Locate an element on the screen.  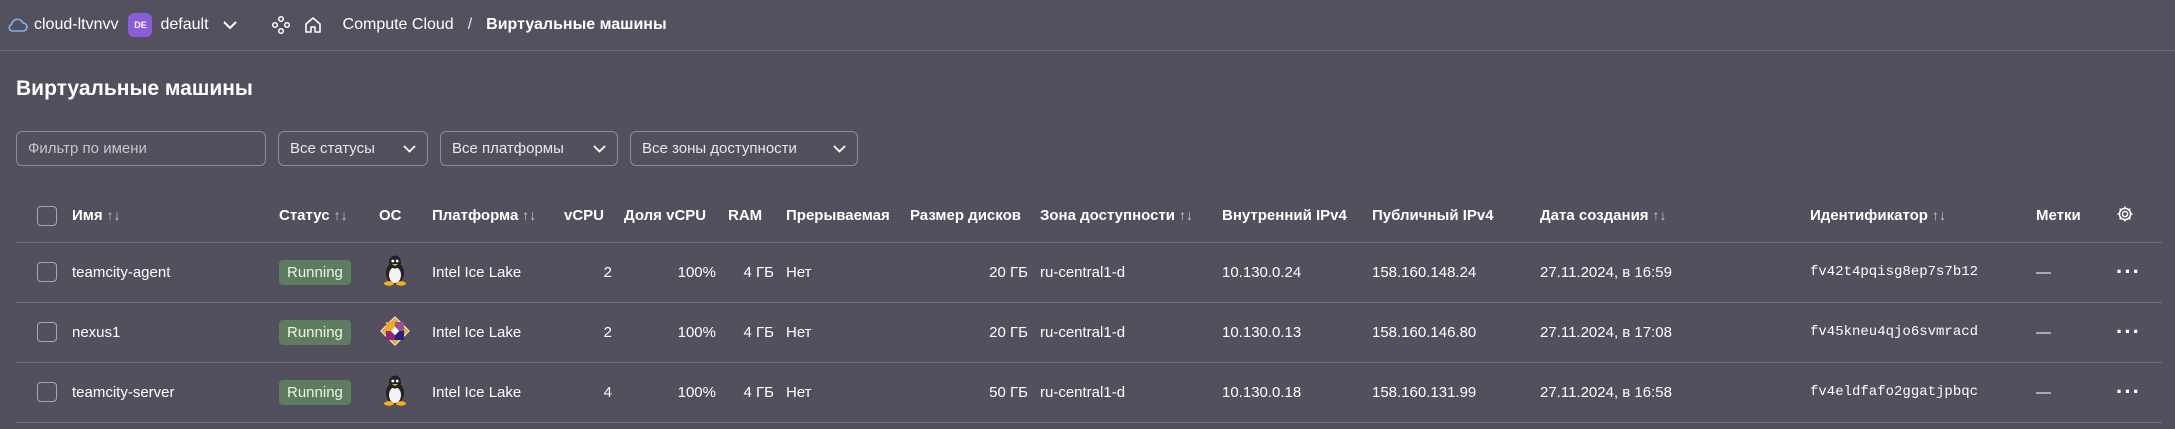
internal-ip: 10.130.0.18 is located at coordinates (1291, 392).